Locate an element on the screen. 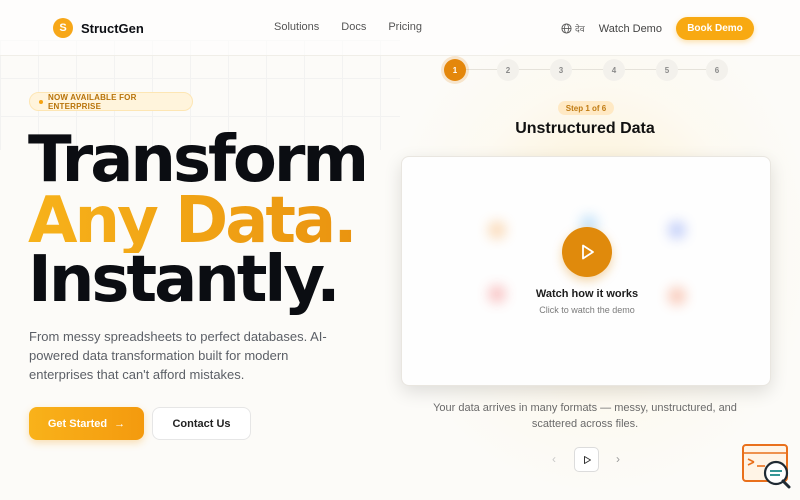  demo-stepper: 1 2 3 4 5 6 is located at coordinates (589, 70).